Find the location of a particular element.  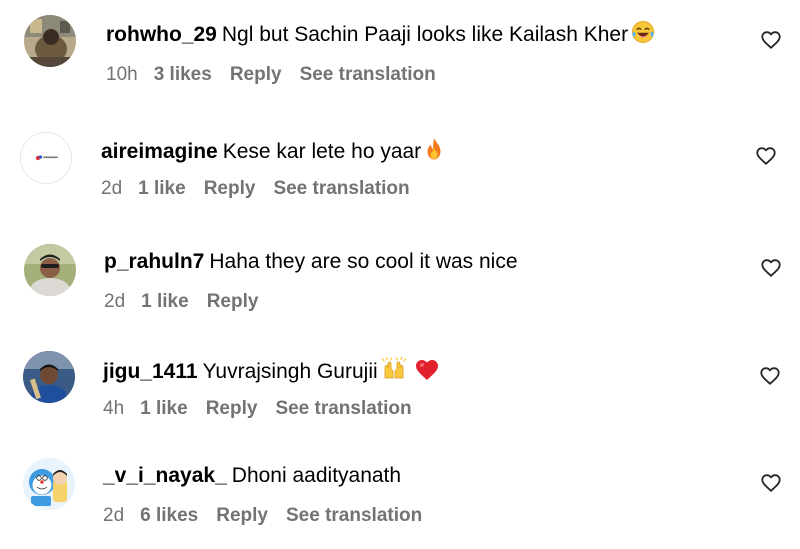

comment-username: jigu_1411 is located at coordinates (150, 371).